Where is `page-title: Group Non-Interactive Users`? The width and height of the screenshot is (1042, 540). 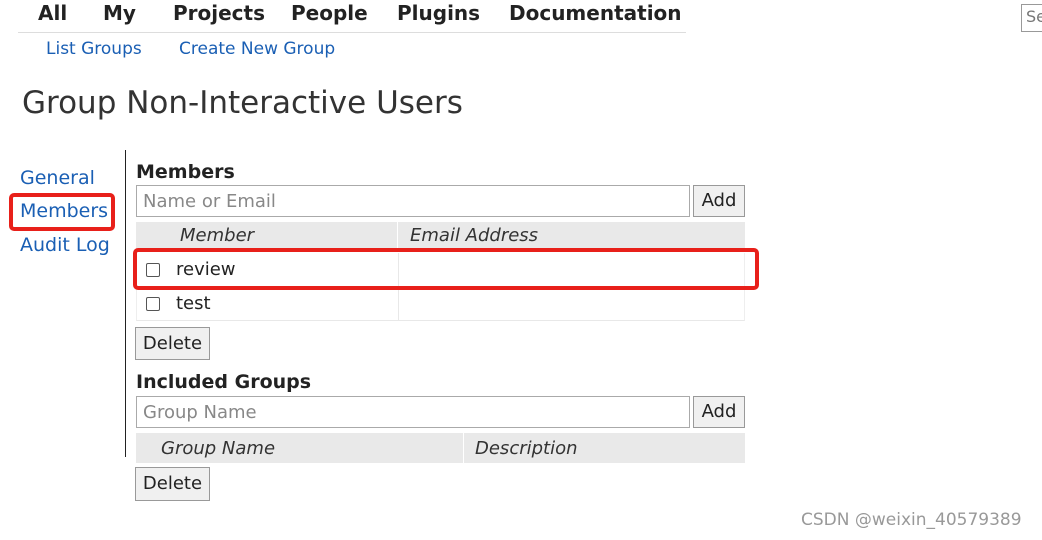 page-title: Group Non-Interactive Users is located at coordinates (242, 103).